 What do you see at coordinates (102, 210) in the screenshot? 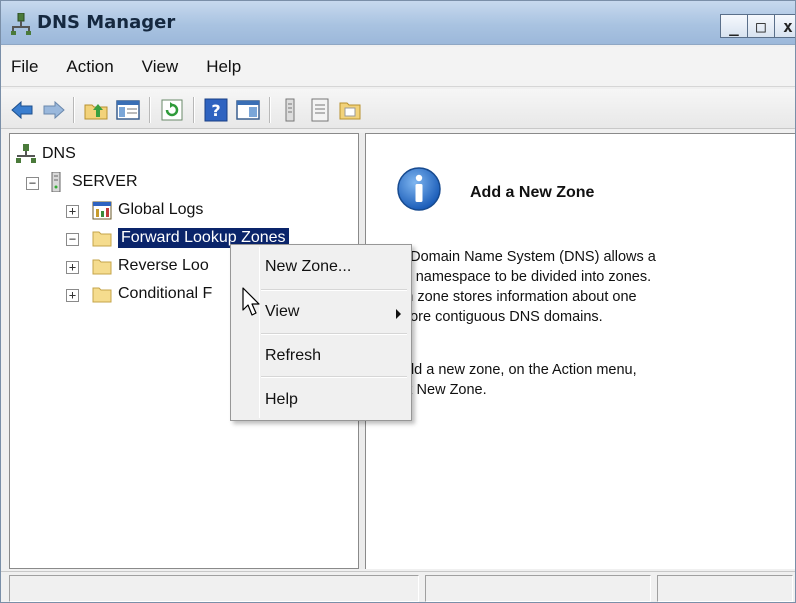
I see `event-log-icon` at bounding box center [102, 210].